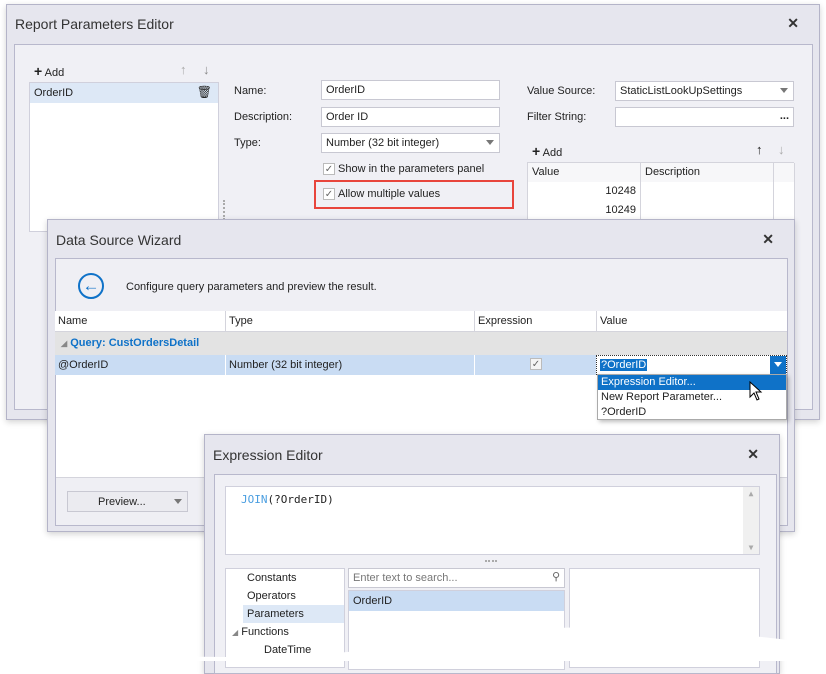  What do you see at coordinates (91, 286) in the screenshot?
I see `back-icon: ←` at bounding box center [91, 286].